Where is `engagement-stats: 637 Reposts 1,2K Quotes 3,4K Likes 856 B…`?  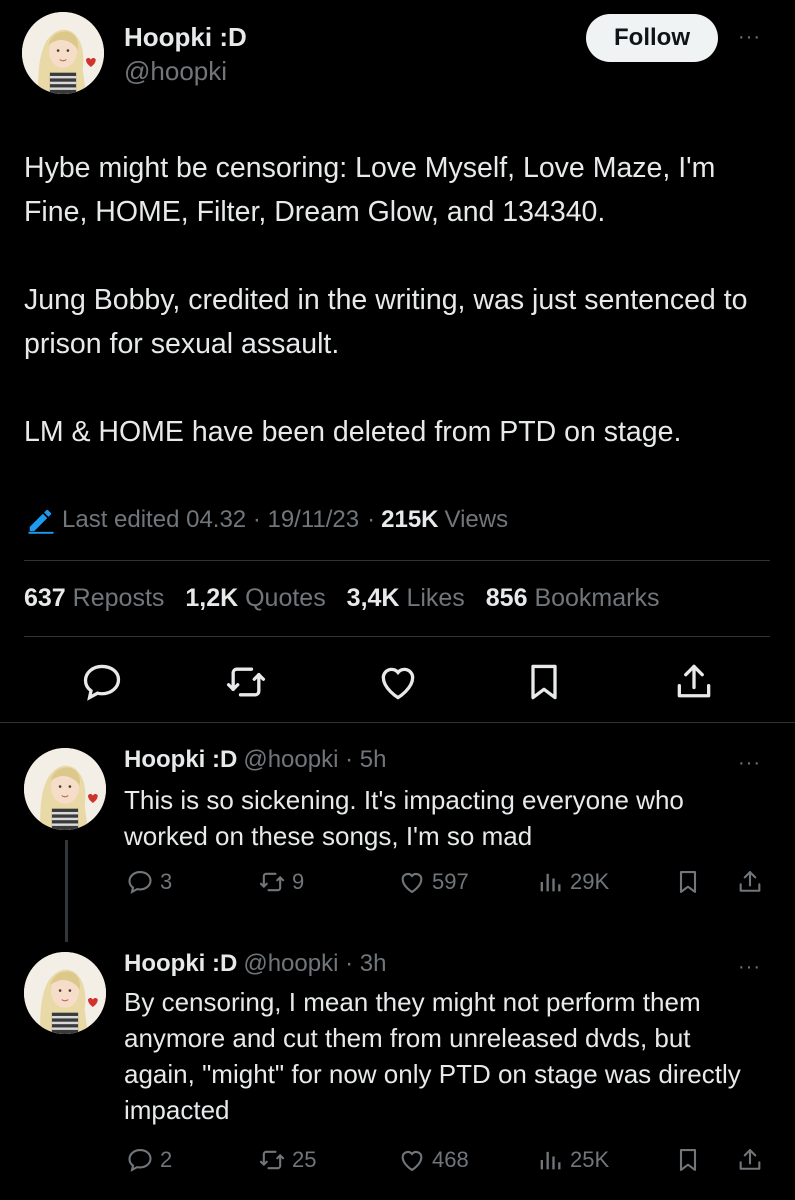
engagement-stats: 637 Reposts 1,2K Quotes 3,4K Likes 856 B… is located at coordinates (348, 598).